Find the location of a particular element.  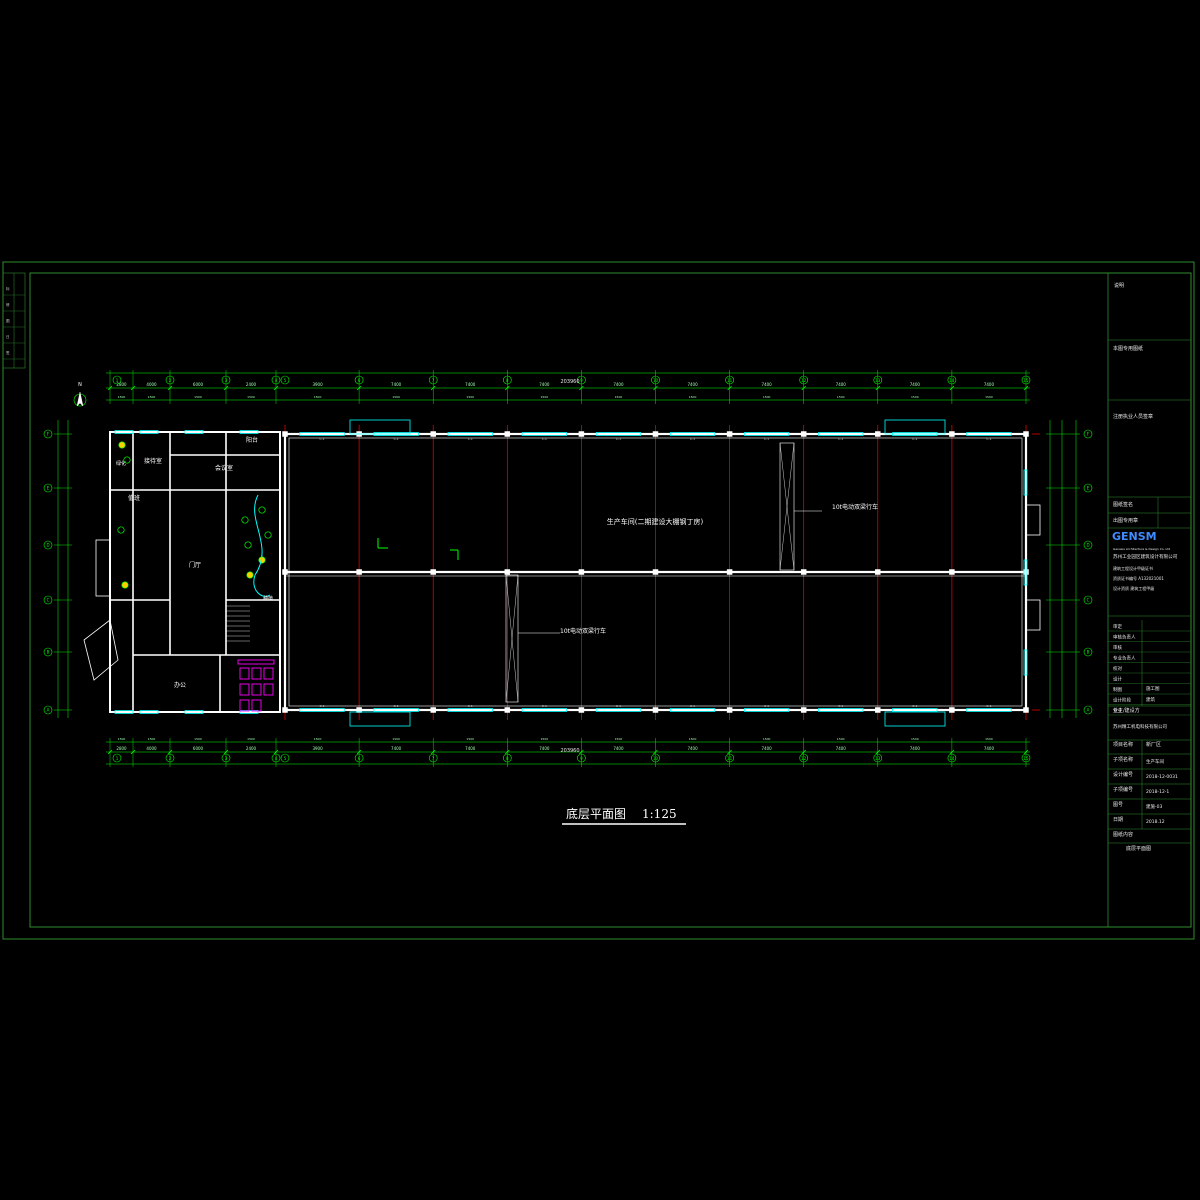

office-label: 办公 is located at coordinates (180, 685).